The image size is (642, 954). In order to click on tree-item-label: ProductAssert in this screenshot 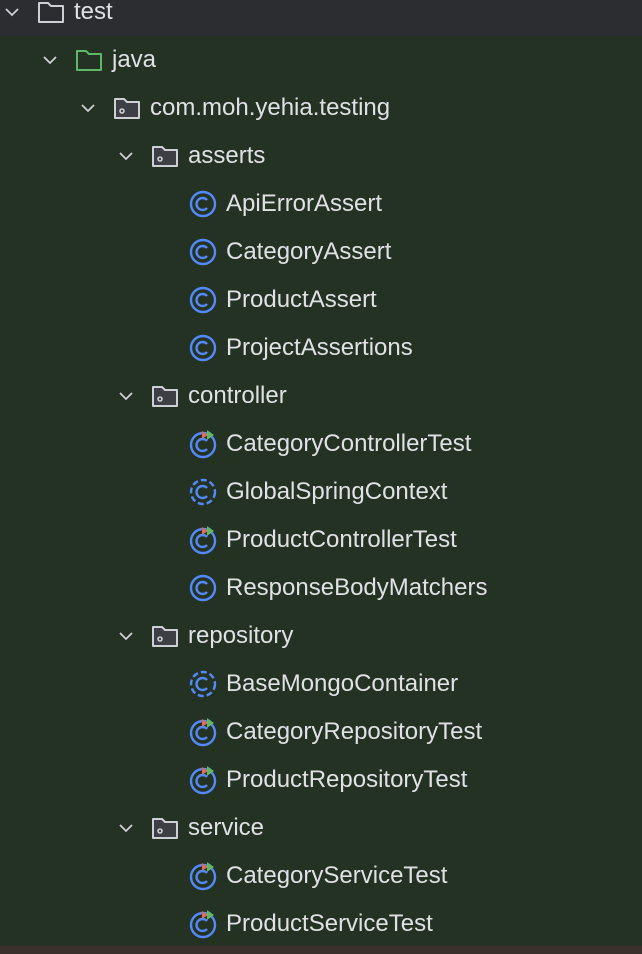, I will do `click(301, 299)`.